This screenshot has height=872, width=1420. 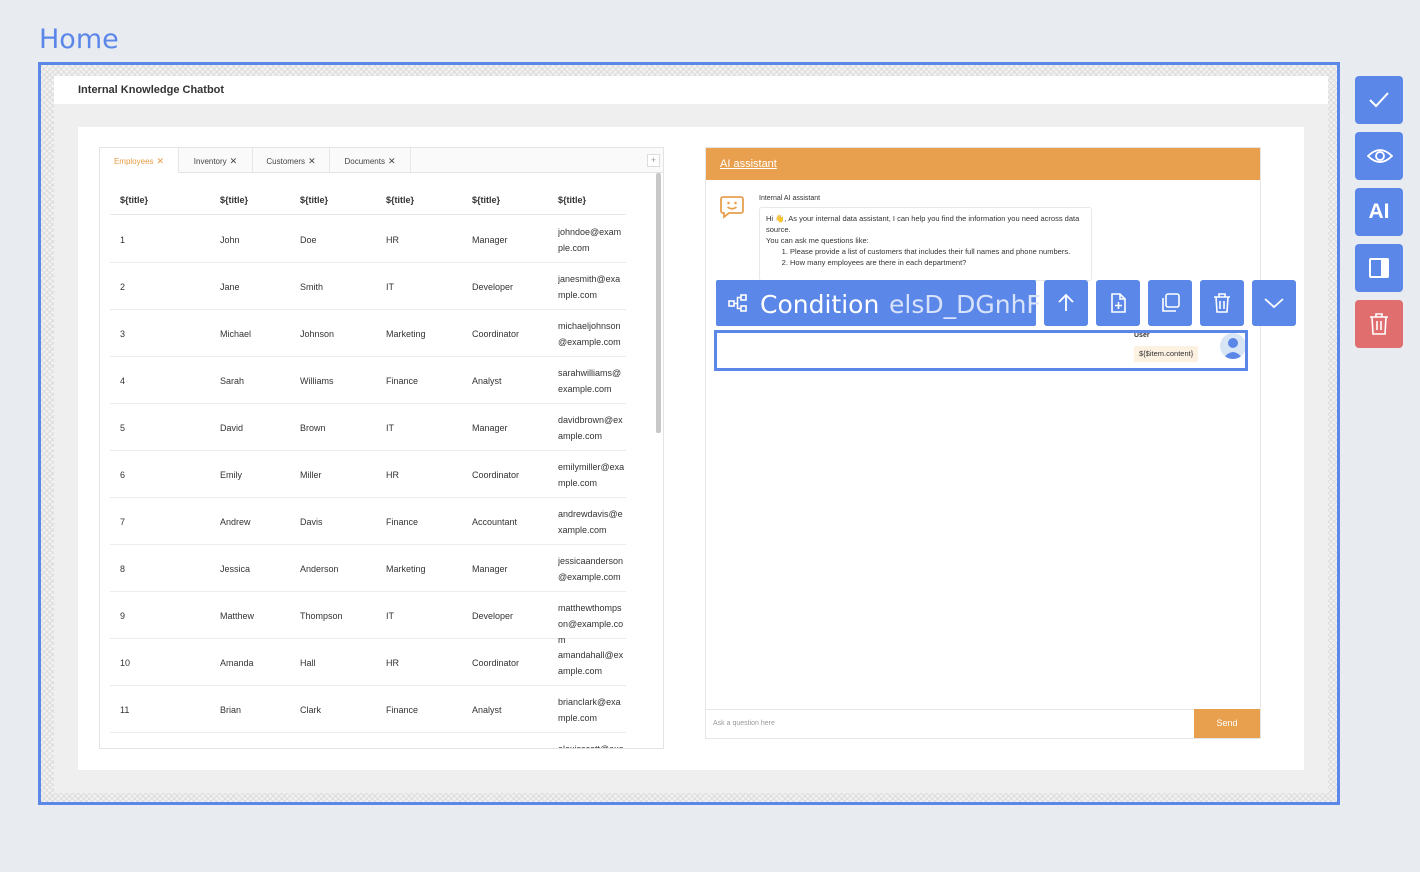 What do you see at coordinates (151, 90) in the screenshot?
I see `app-title: Internal Knowledge Chatbot` at bounding box center [151, 90].